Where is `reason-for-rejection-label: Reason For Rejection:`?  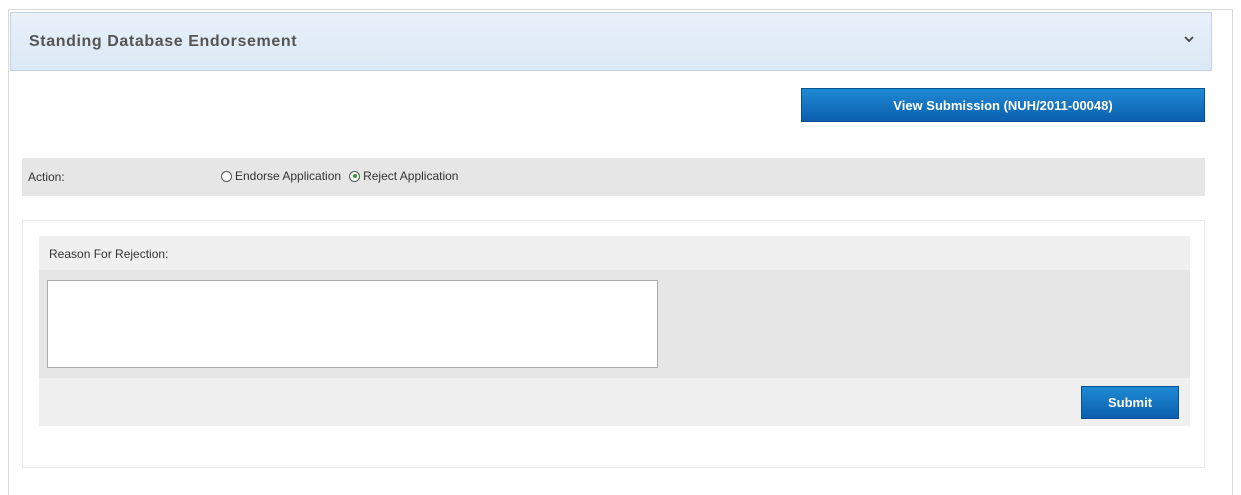
reason-for-rejection-label: Reason For Rejection: is located at coordinates (109, 254).